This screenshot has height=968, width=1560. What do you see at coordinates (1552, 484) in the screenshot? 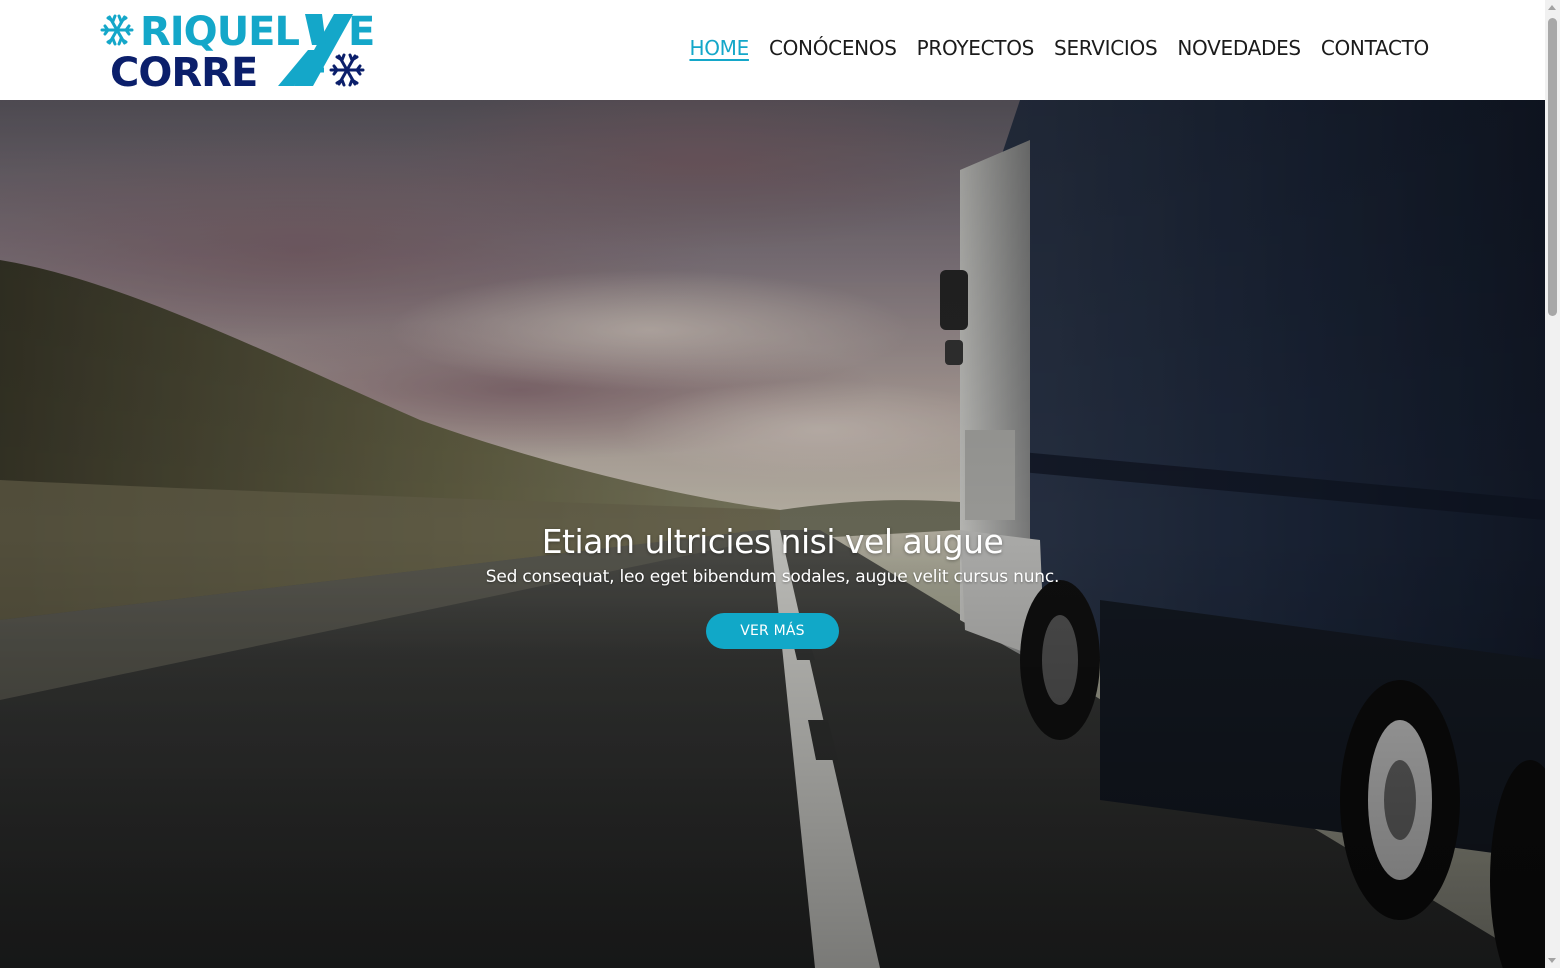
I see `page-scrollbar` at bounding box center [1552, 484].